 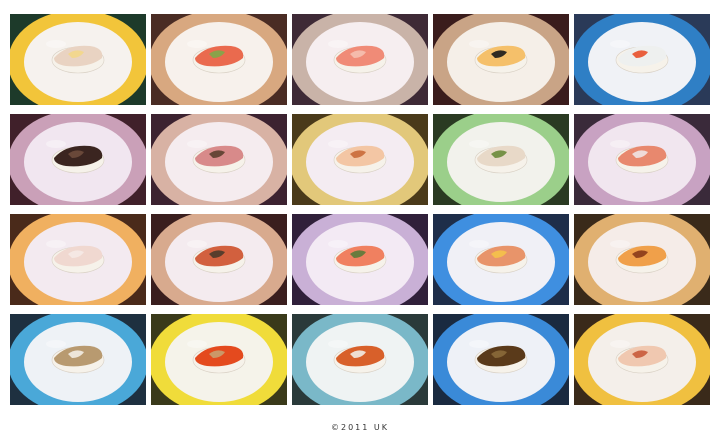 I want to click on tile-r1c3, so click(x=360, y=59).